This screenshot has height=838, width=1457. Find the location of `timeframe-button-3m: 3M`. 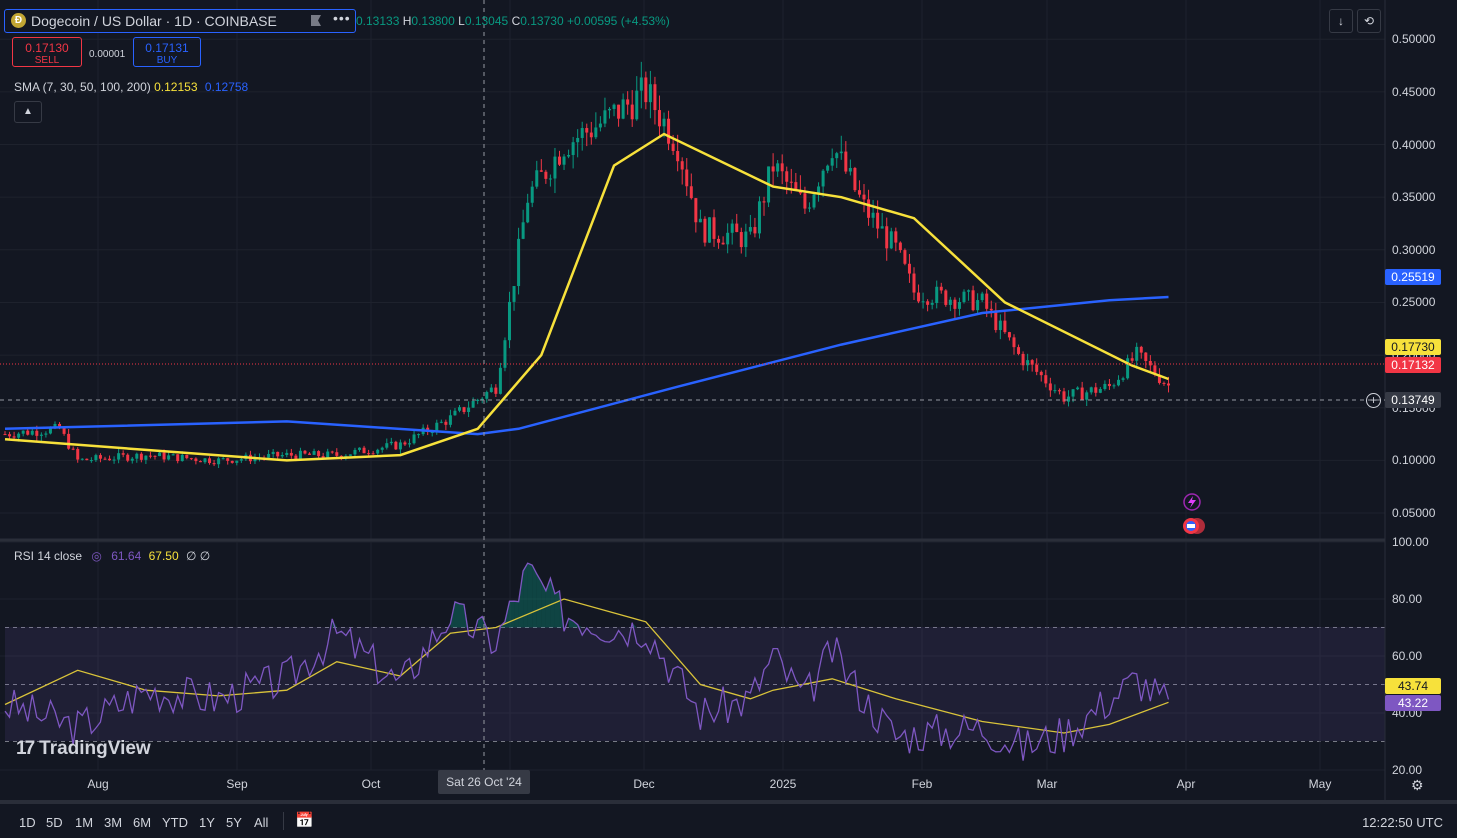

timeframe-button-3m: 3M is located at coordinates (113, 822).